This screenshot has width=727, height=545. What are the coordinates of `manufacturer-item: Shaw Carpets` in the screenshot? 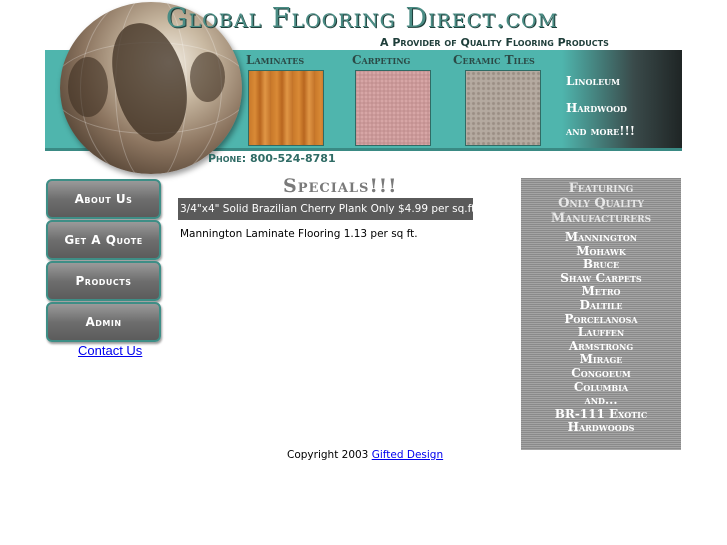 It's located at (601, 277).